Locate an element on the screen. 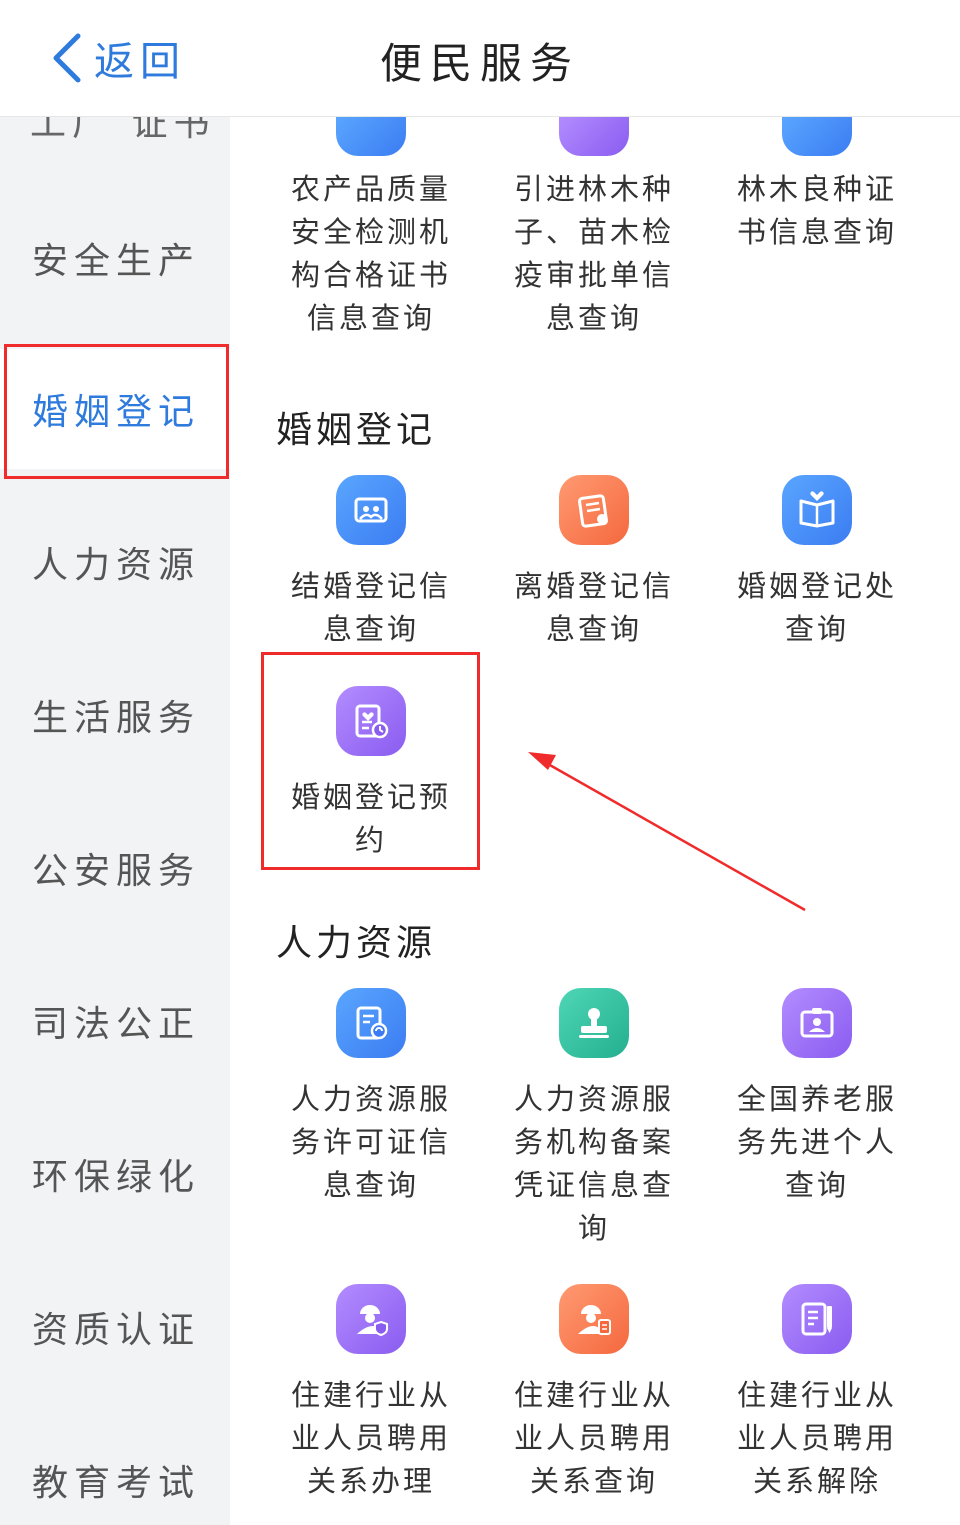 This screenshot has height=1525, width=960. sidebar-item-education: 教育考试 is located at coordinates (115, 1472).